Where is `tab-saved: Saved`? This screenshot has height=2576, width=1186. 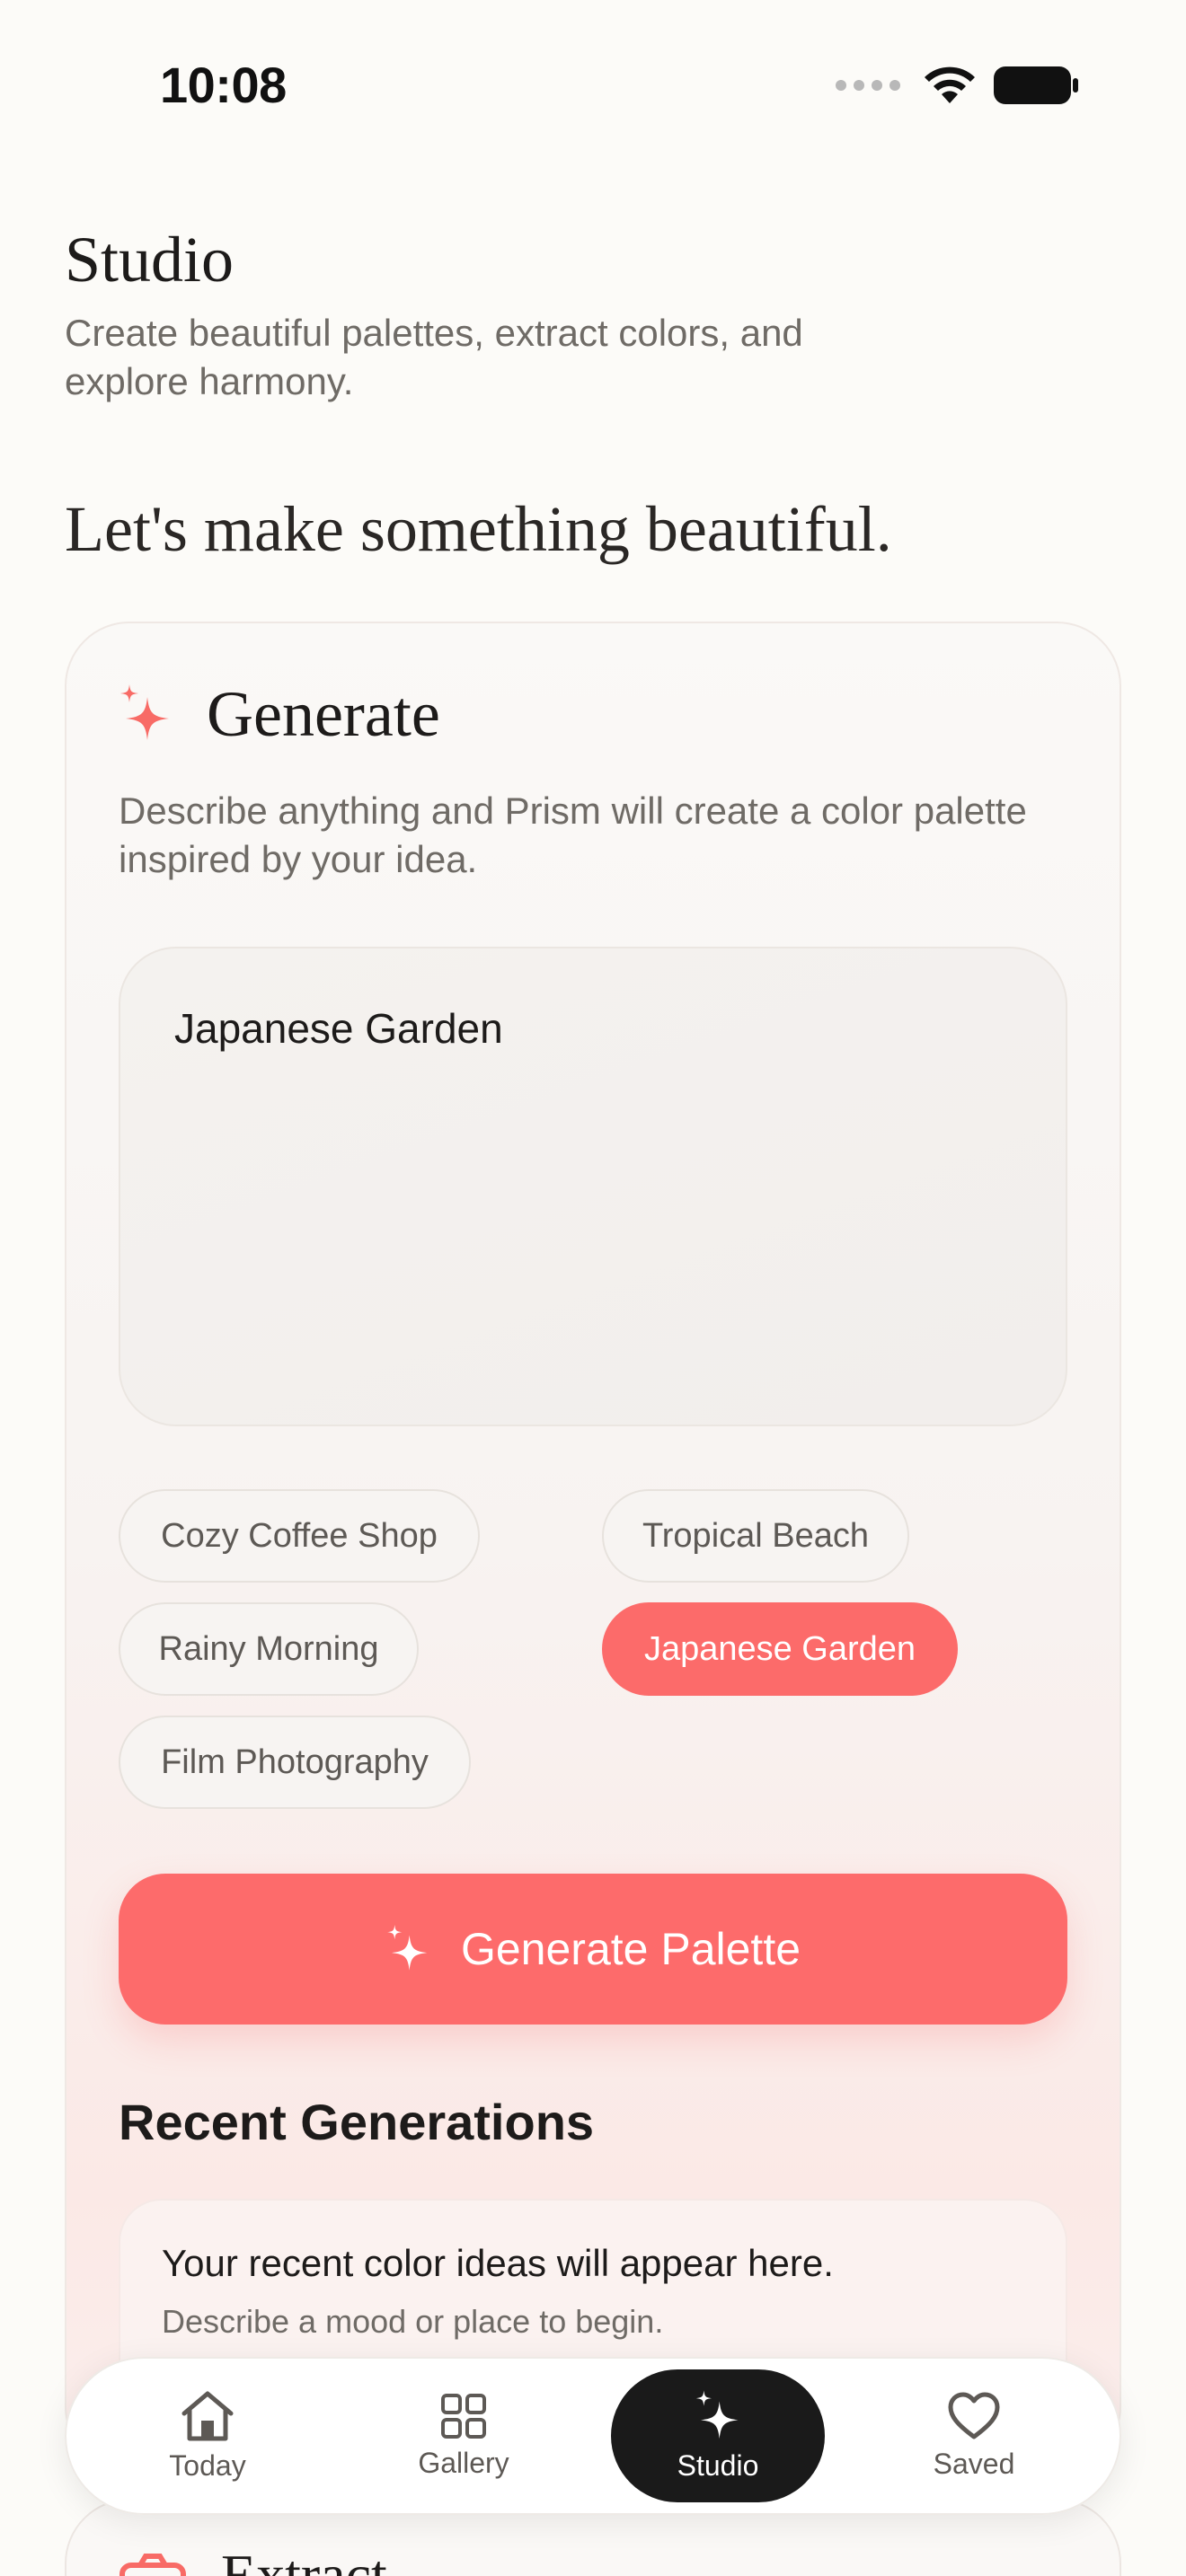 tab-saved: Saved is located at coordinates (974, 2435).